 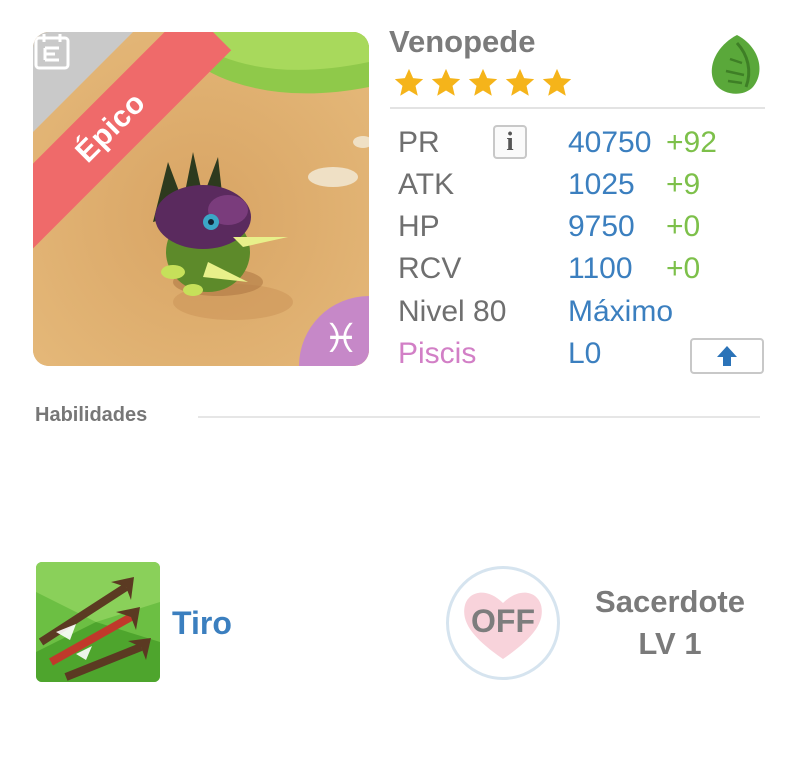 What do you see at coordinates (52, 52) in the screenshot?
I see `card-icon` at bounding box center [52, 52].